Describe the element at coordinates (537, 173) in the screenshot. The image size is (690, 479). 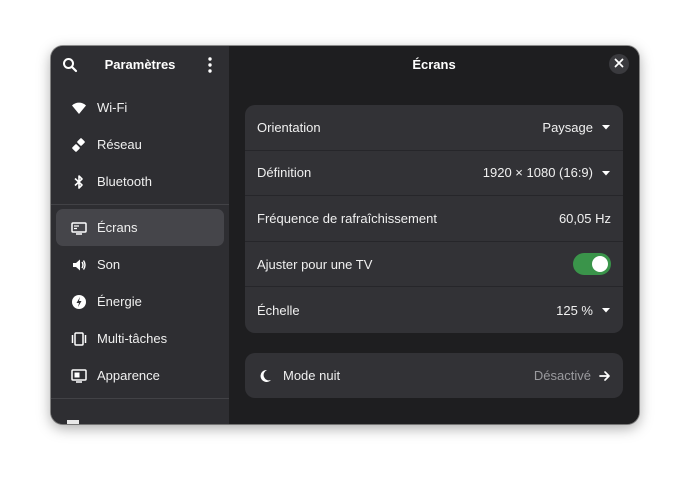
I see `resolution-value: 1920 × 1080 (16:9)` at that location.